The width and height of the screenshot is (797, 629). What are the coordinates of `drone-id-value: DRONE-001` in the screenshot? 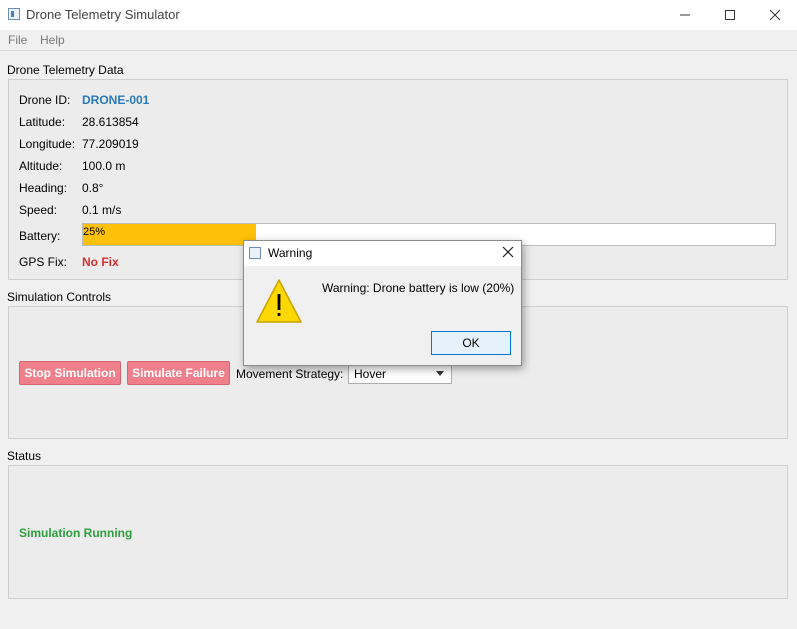 It's located at (116, 100).